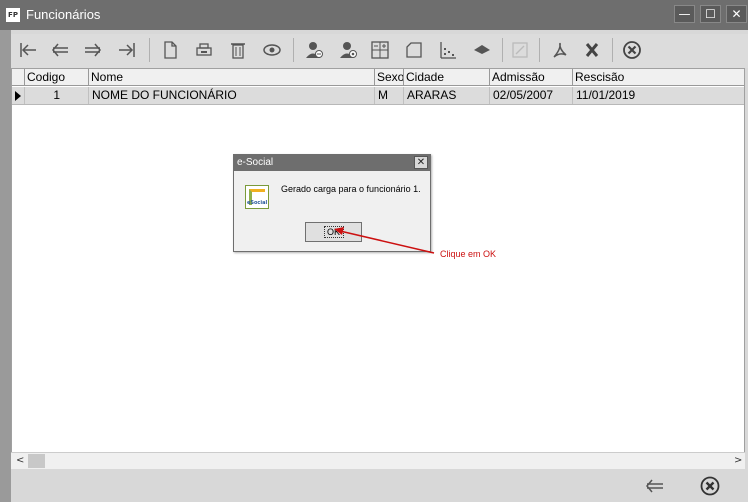  What do you see at coordinates (414, 50) in the screenshot?
I see `folder-icon` at bounding box center [414, 50].